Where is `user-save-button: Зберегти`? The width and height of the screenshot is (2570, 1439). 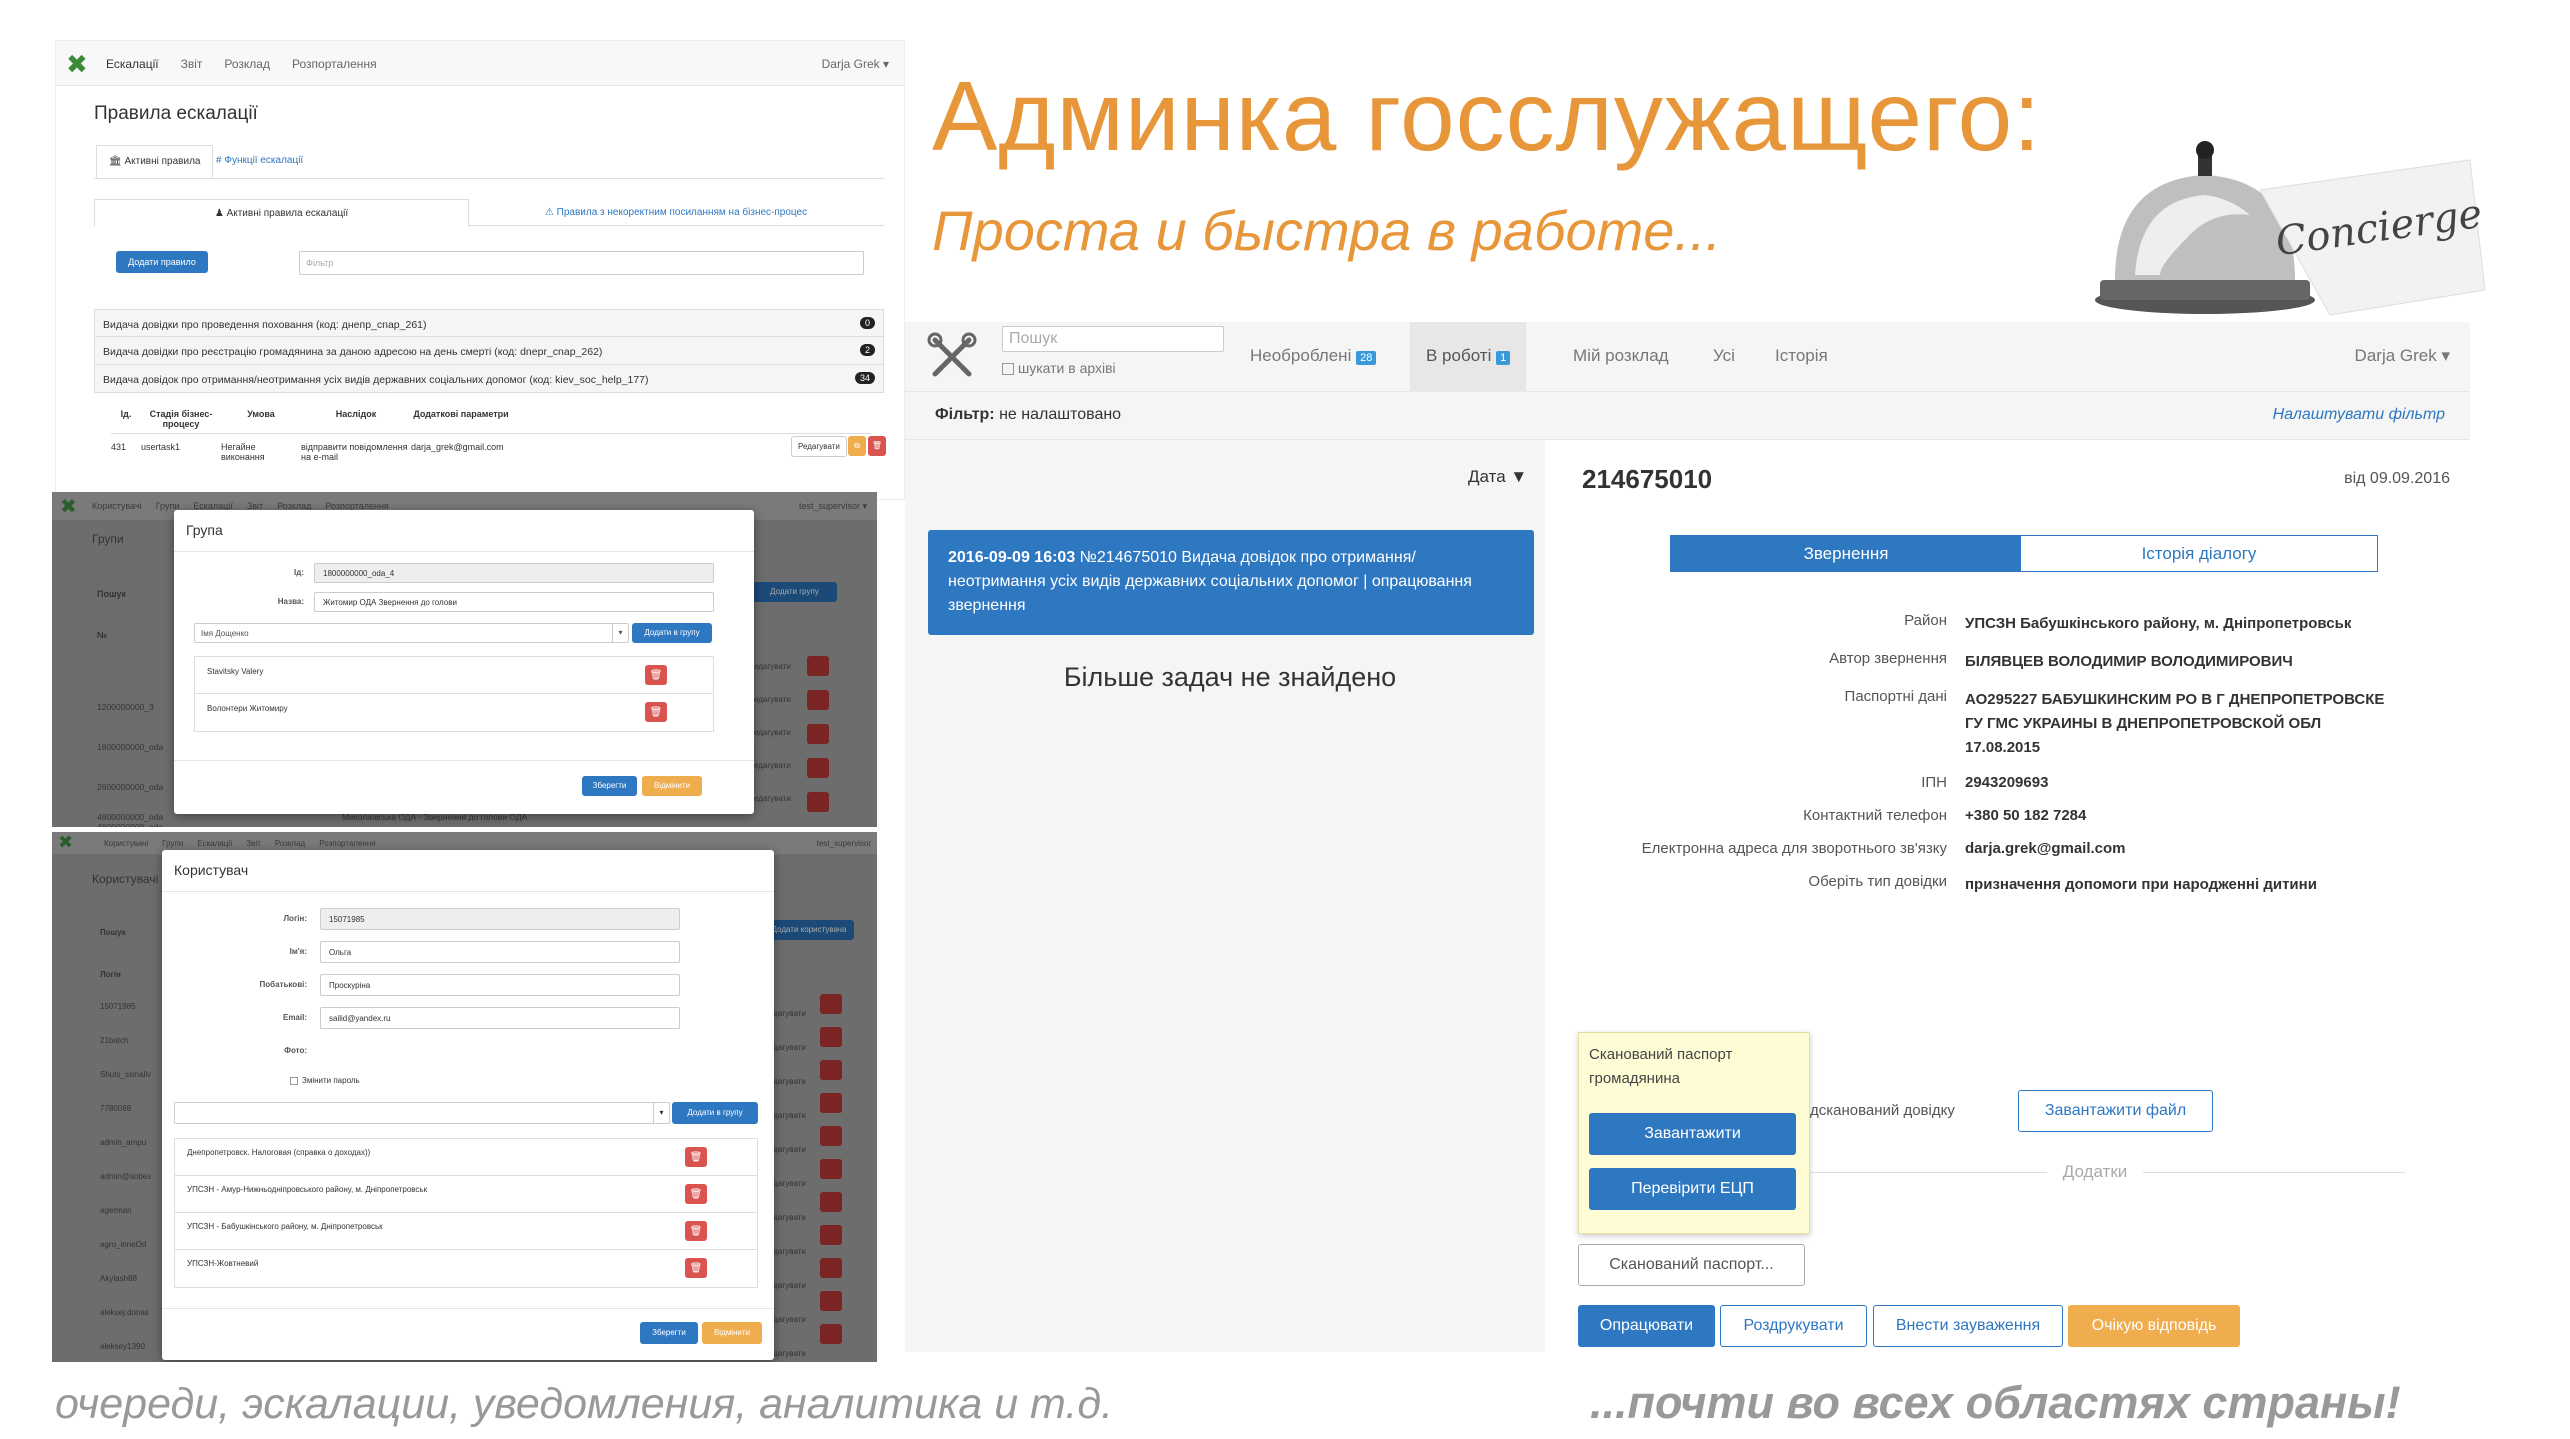 user-save-button: Зберегти is located at coordinates (669, 1333).